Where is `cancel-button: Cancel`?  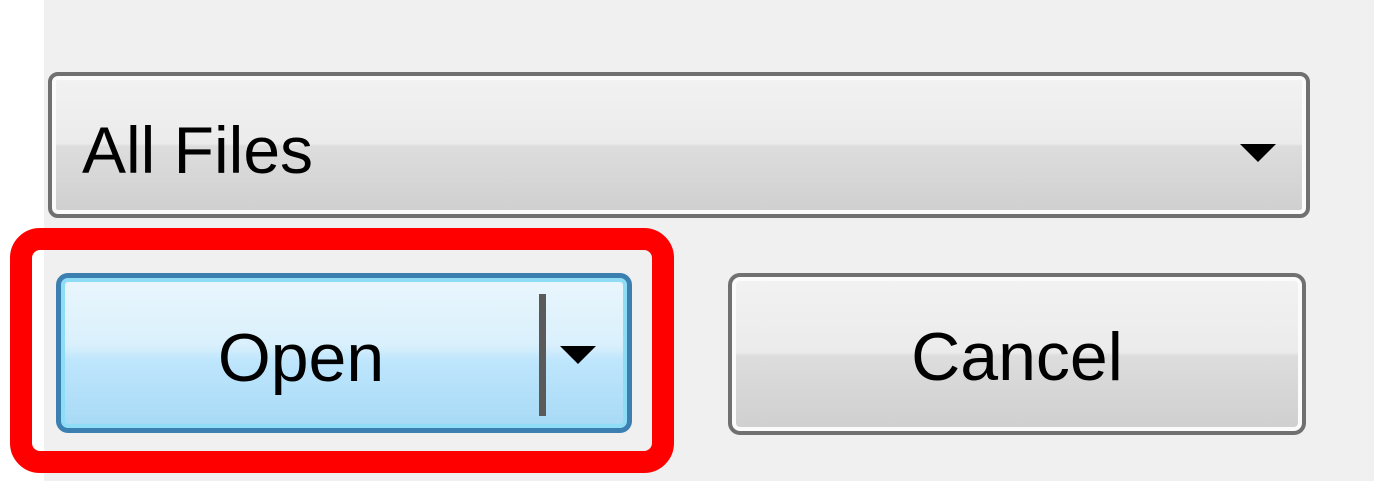
cancel-button: Cancel is located at coordinates (1017, 354).